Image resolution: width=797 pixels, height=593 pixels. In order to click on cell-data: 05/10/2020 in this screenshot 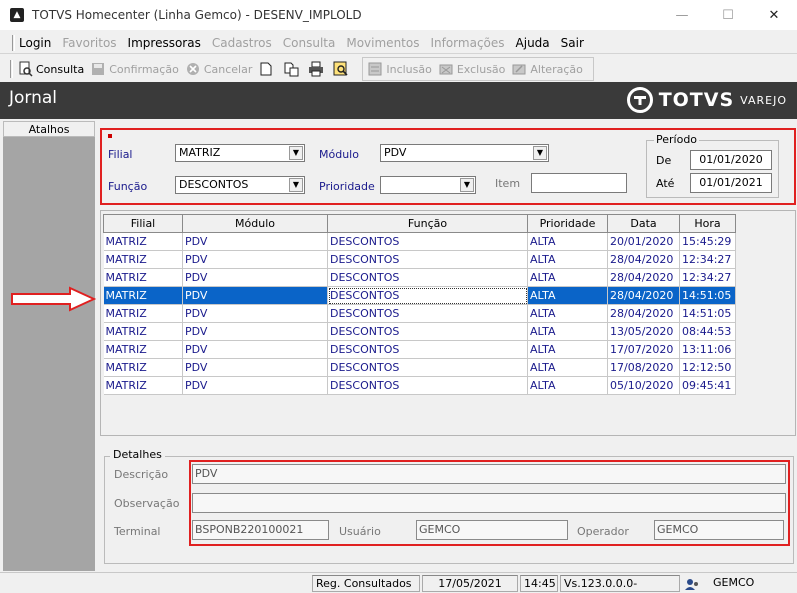, I will do `click(643, 385)`.